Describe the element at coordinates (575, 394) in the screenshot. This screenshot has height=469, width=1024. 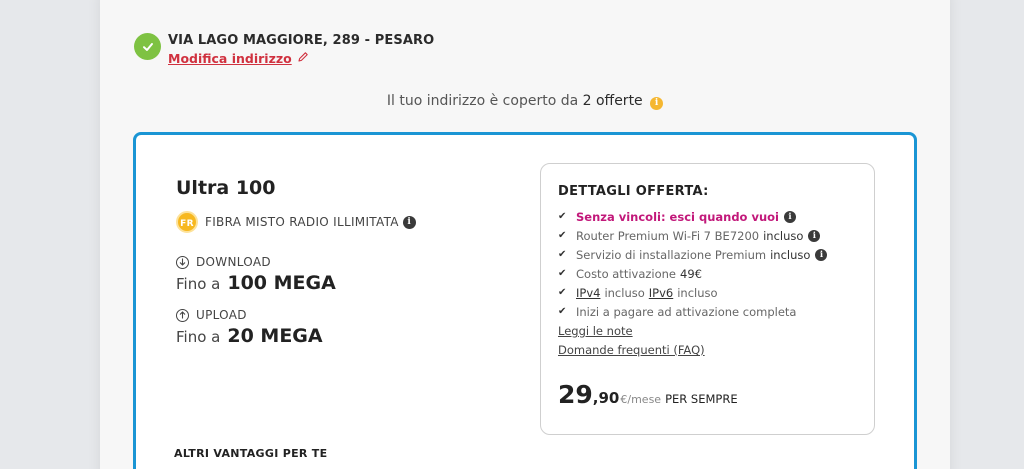
I see `price-integer: 29` at that location.